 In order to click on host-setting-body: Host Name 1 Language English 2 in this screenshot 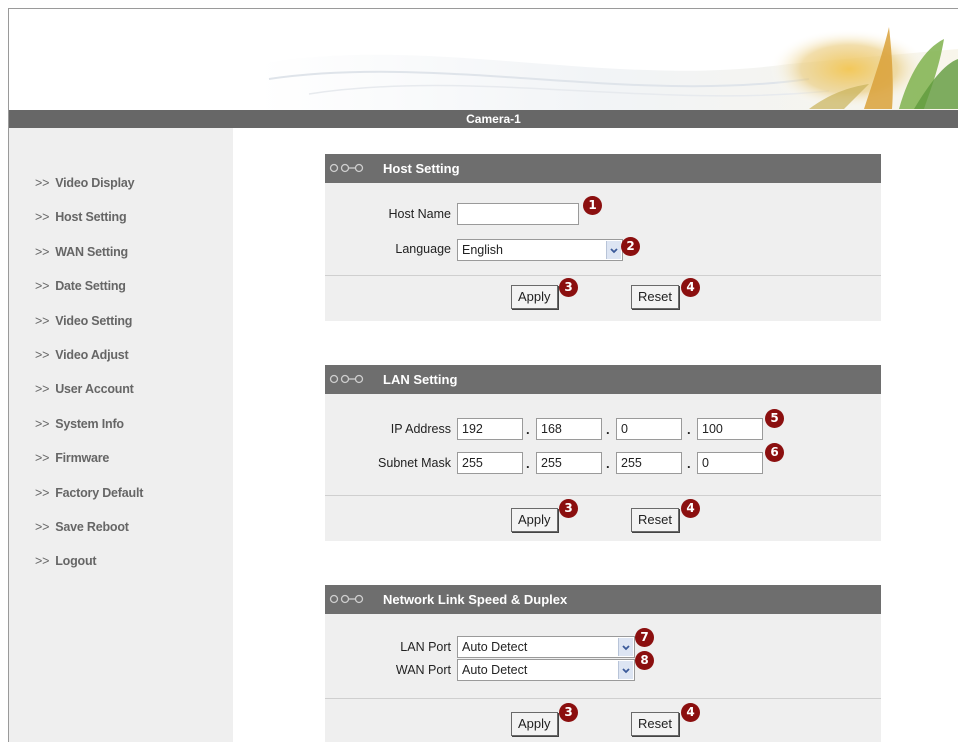, I will do `click(603, 229)`.